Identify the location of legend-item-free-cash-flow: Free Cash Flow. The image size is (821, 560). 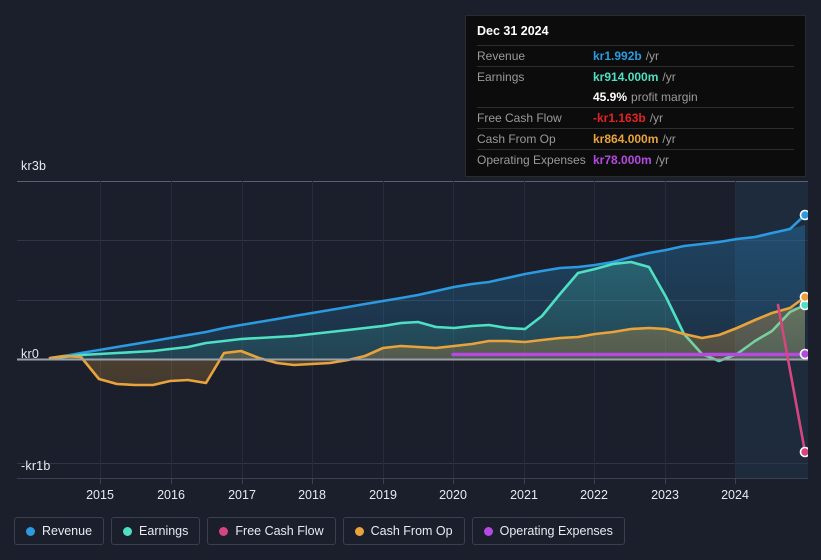
(271, 531).